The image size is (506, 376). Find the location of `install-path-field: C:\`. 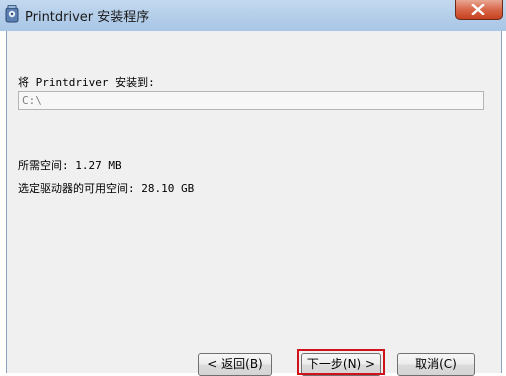

install-path-field: C:\ is located at coordinates (251, 100).